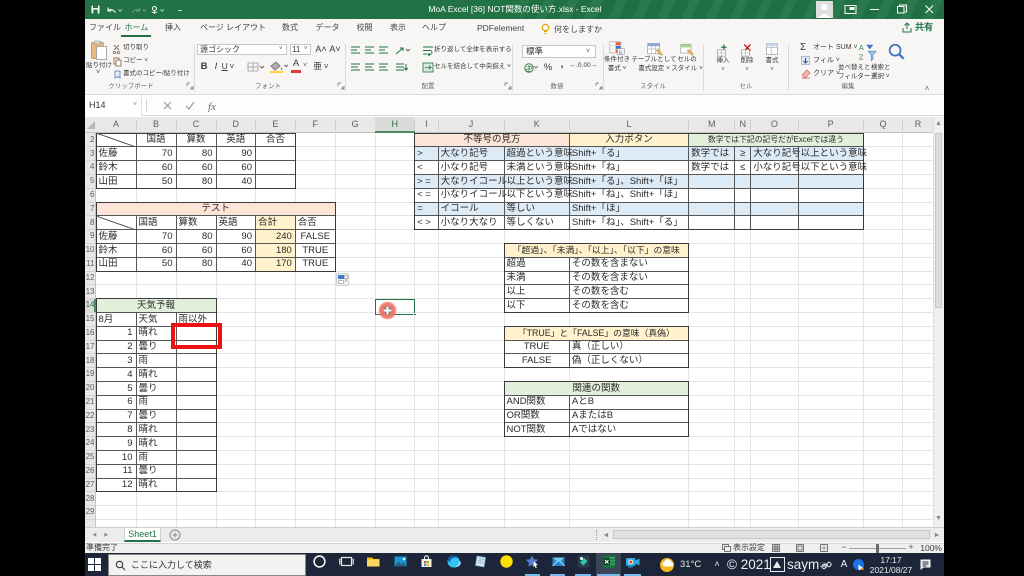  Describe the element at coordinates (212, 106) in the screenshot. I see `svg-text: fx` at that location.